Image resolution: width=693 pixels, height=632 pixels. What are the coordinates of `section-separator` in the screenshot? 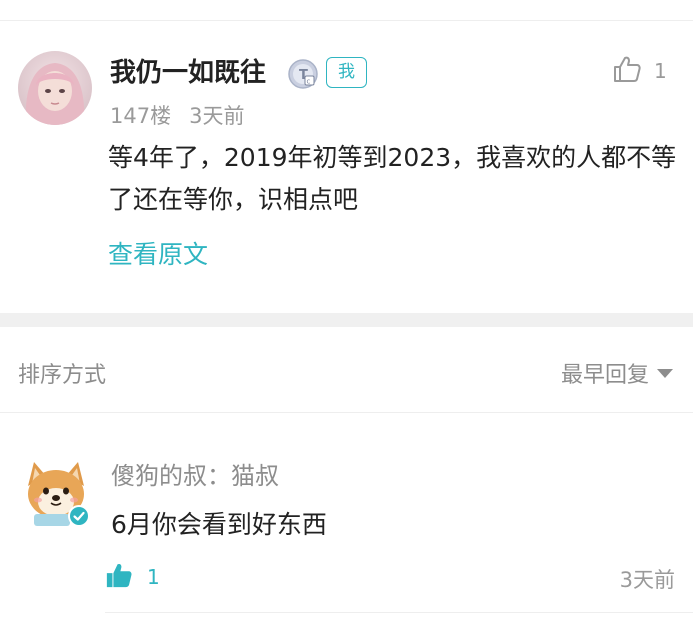 It's located at (346, 320).